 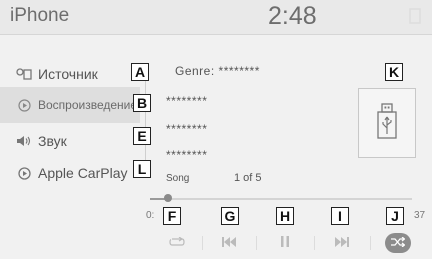 What do you see at coordinates (83, 173) in the screenshot?
I see `menu-label-carplay: Apple CarPlay` at bounding box center [83, 173].